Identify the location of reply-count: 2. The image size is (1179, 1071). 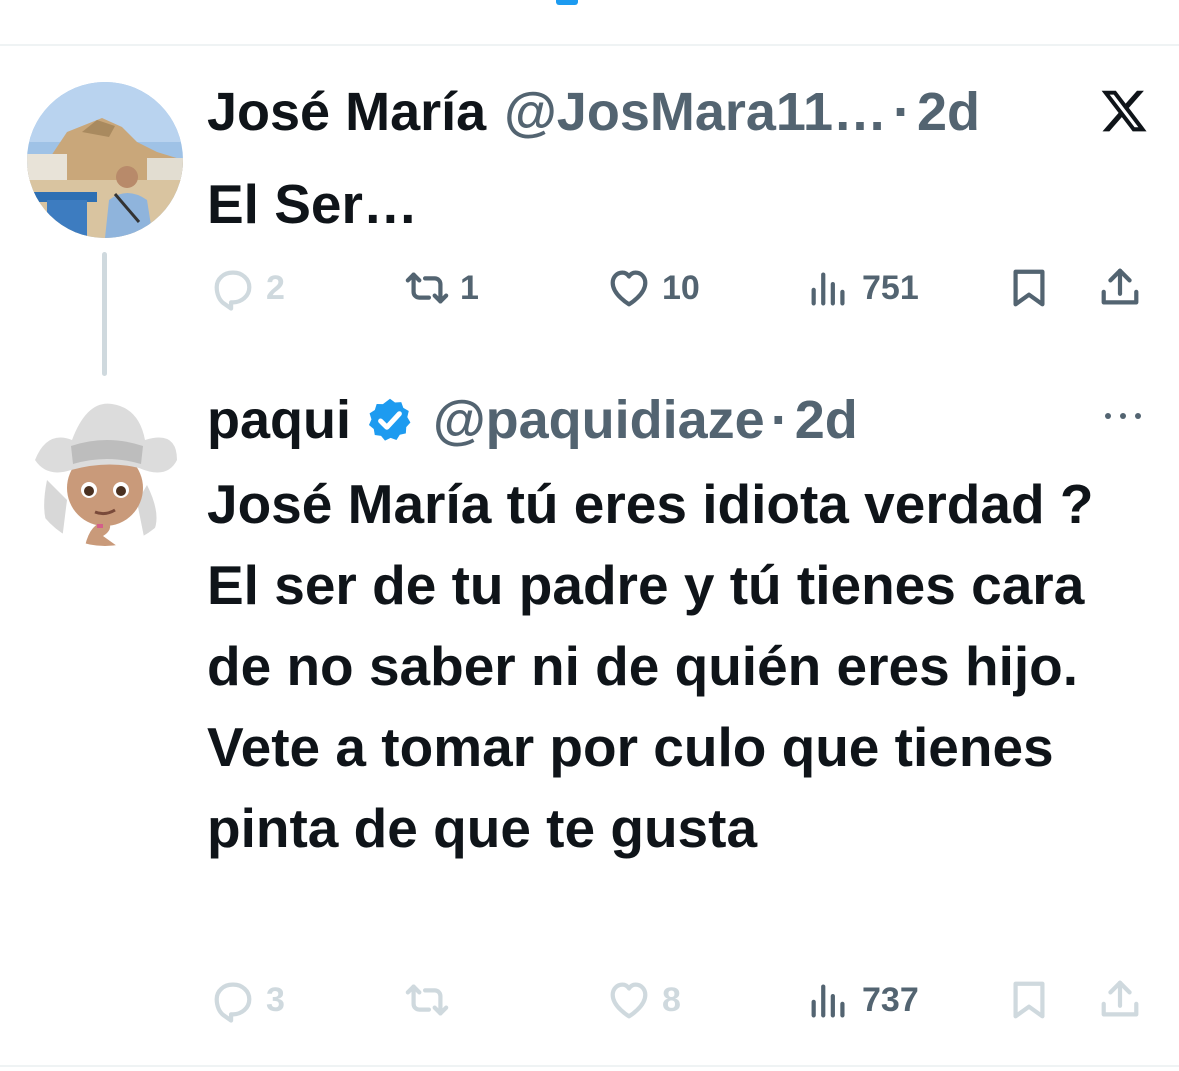
(275, 287).